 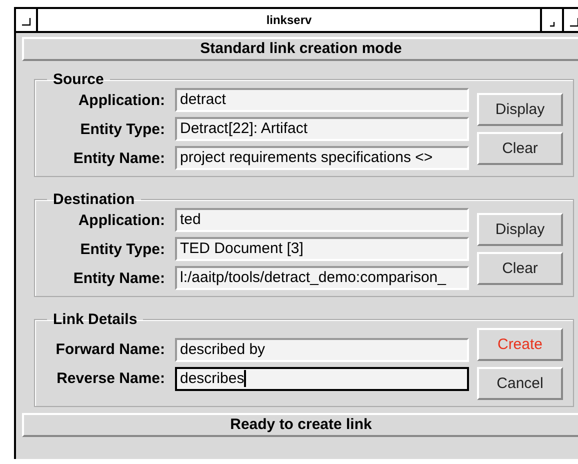 I want to click on section-title: Link Details, so click(x=95, y=319).